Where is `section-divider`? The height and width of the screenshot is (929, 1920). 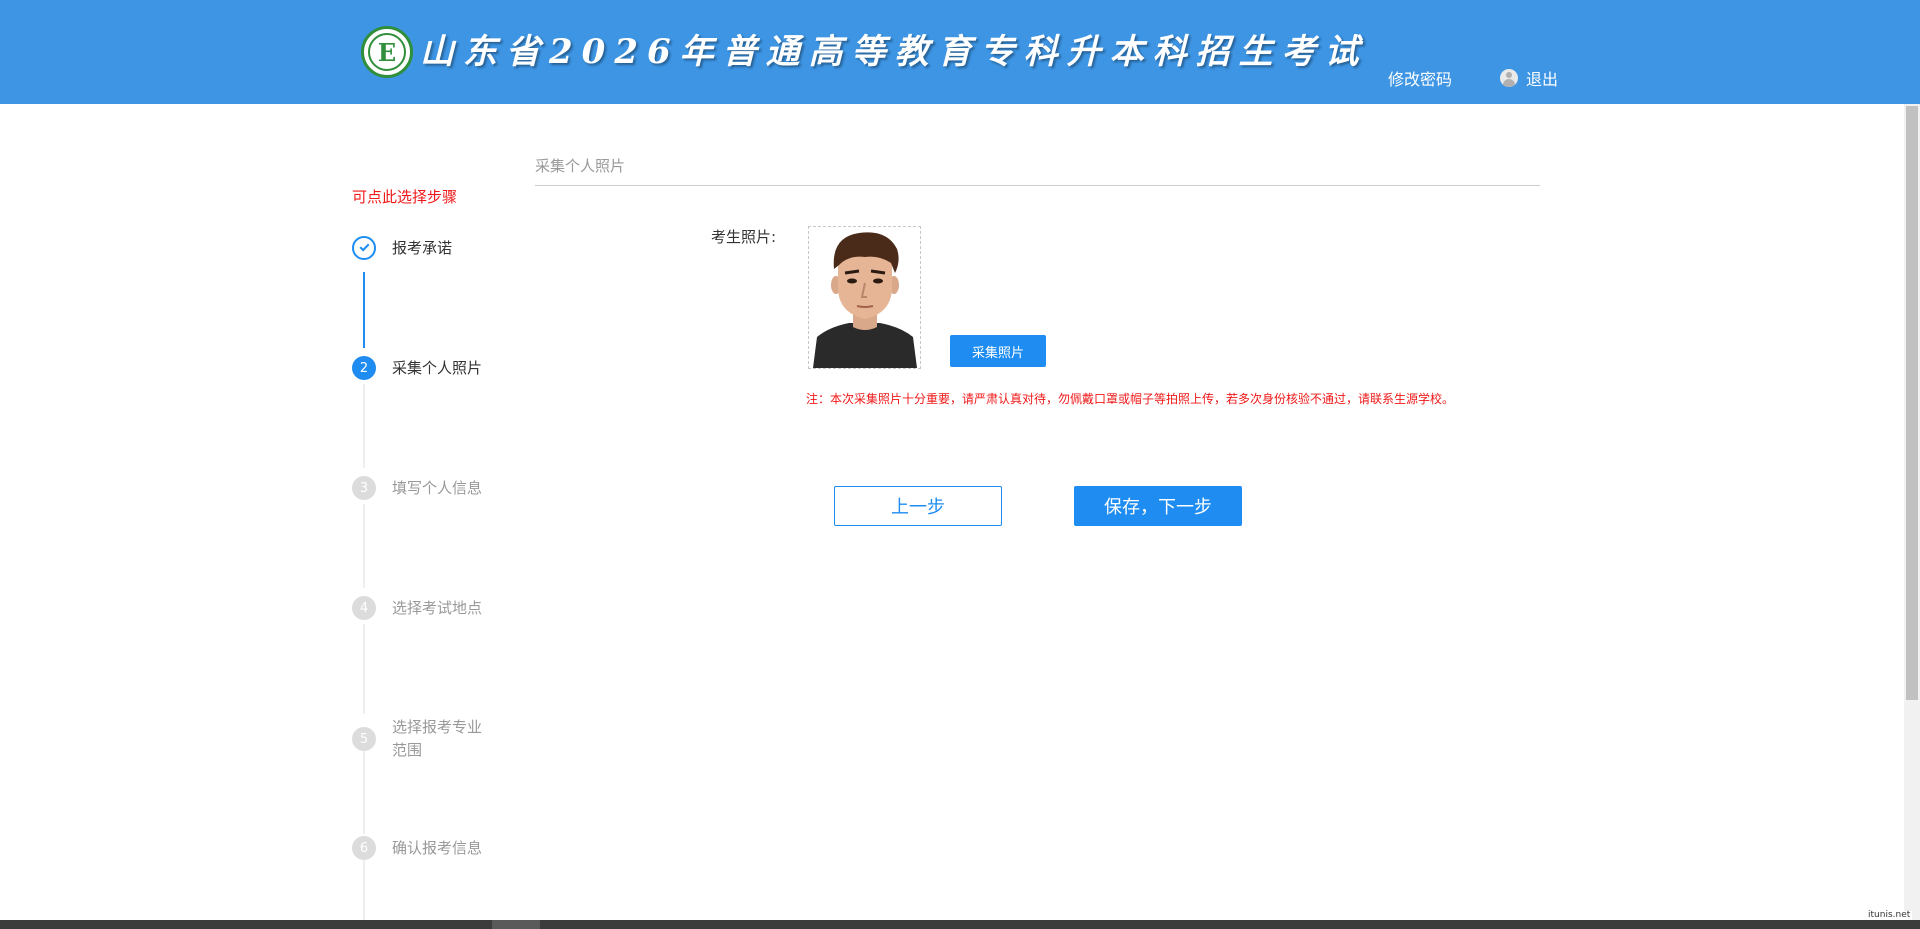 section-divider is located at coordinates (1037, 185).